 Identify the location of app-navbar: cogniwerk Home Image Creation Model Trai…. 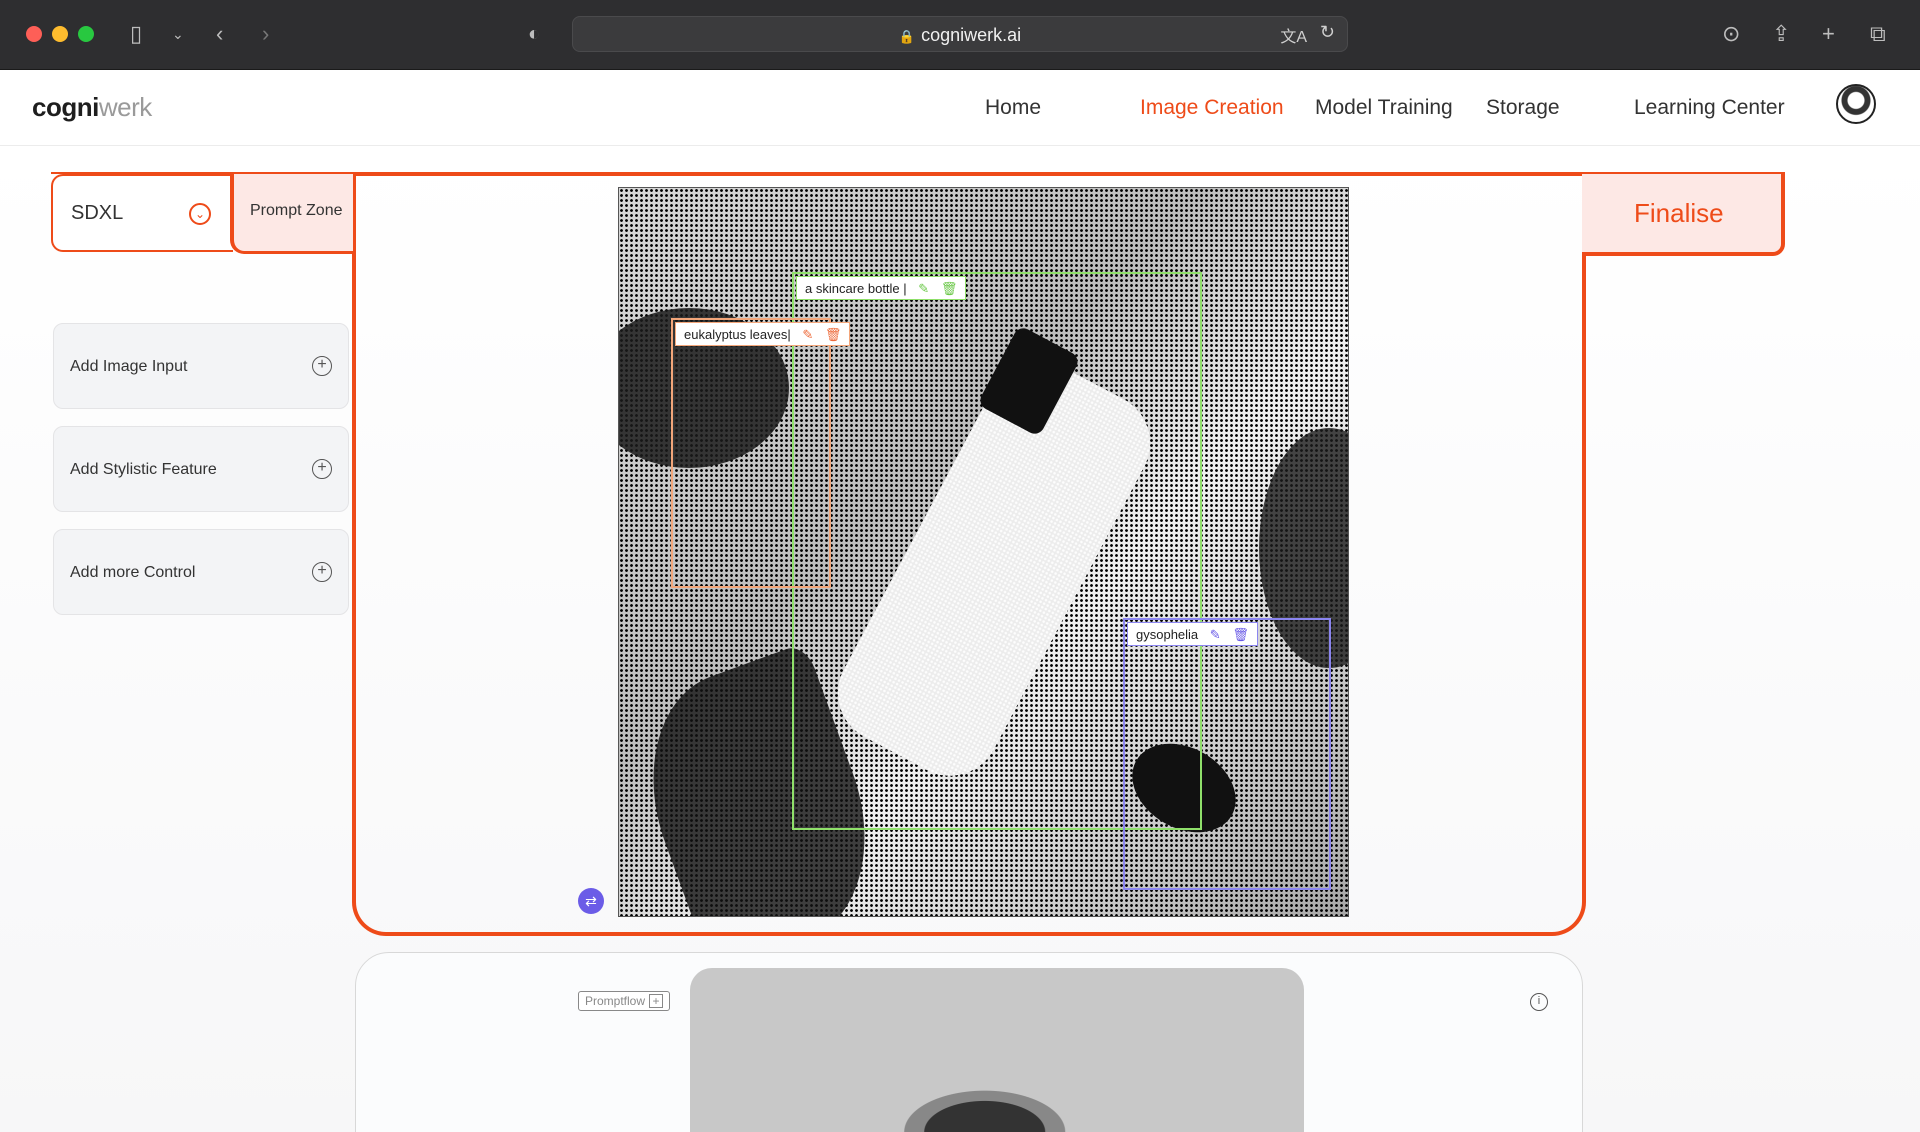
(960, 108).